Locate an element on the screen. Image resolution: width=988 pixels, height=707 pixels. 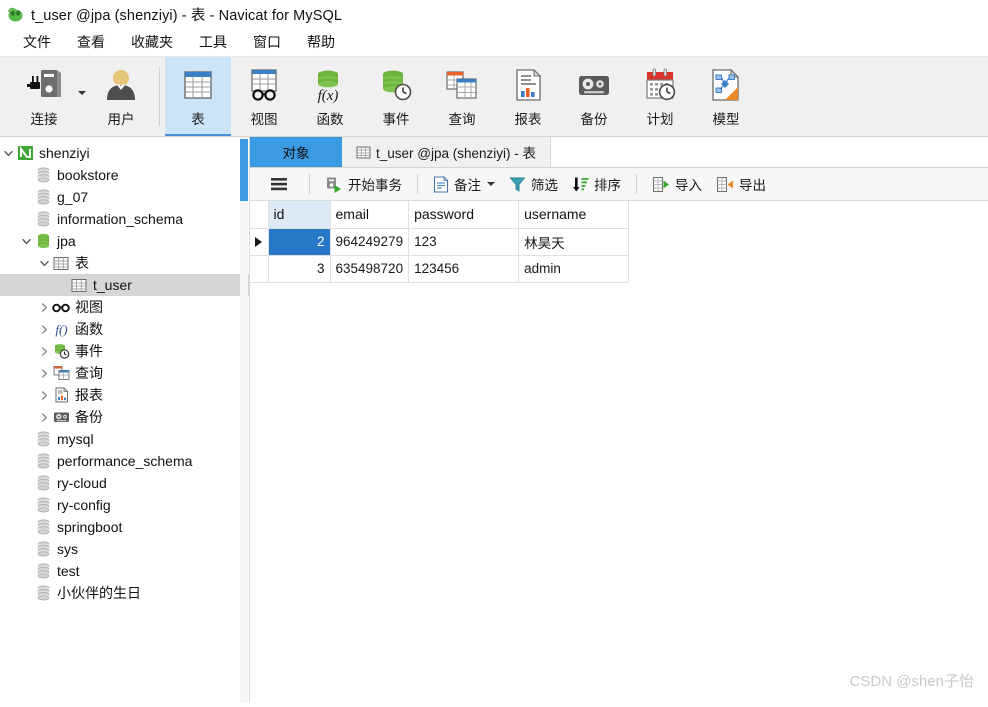
tree-item--: 视图 is located at coordinates (124, 307).